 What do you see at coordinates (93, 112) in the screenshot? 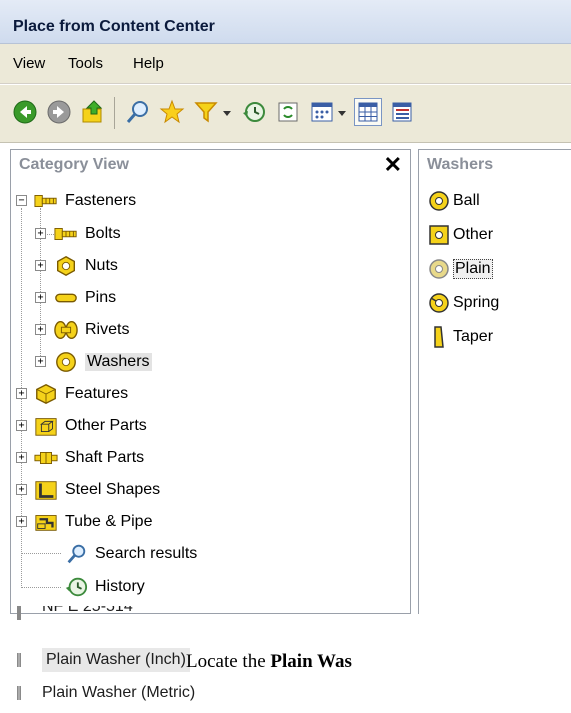
I see `up-folder-icon` at bounding box center [93, 112].